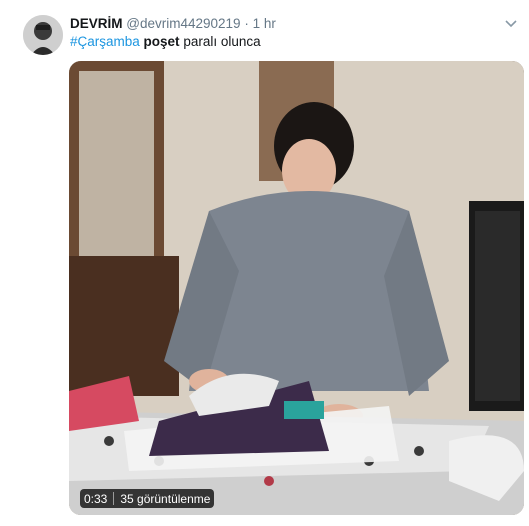 The height and width of the screenshot is (526, 529). What do you see at coordinates (96, 498) in the screenshot?
I see `video-duration: 0:33` at bounding box center [96, 498].